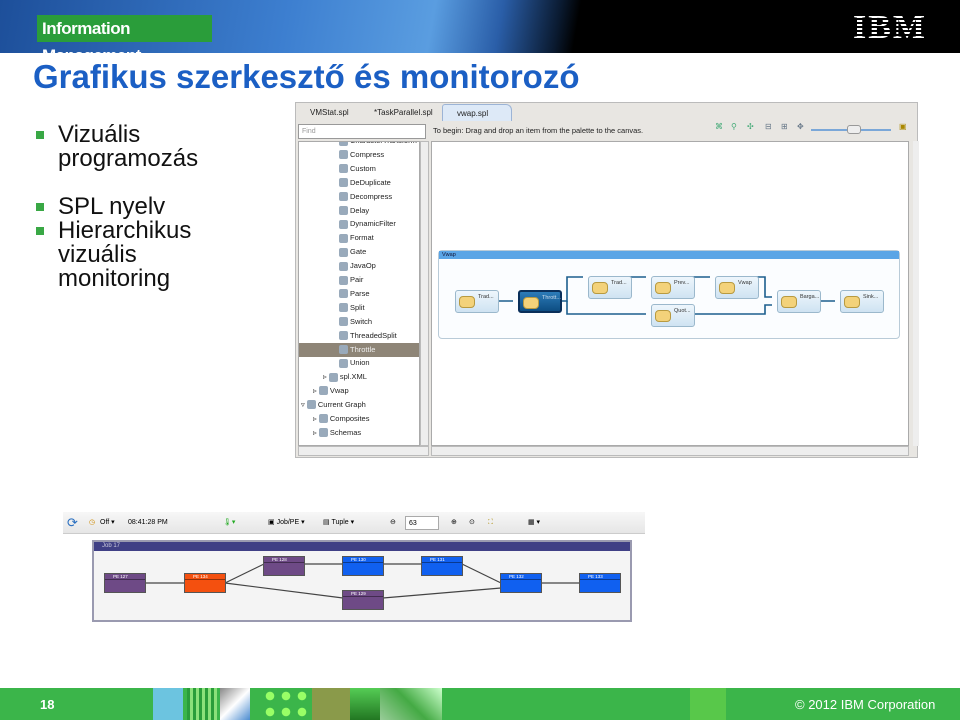 The image size is (960, 720). I want to click on bullet-text: Vizuális, so click(99, 134).